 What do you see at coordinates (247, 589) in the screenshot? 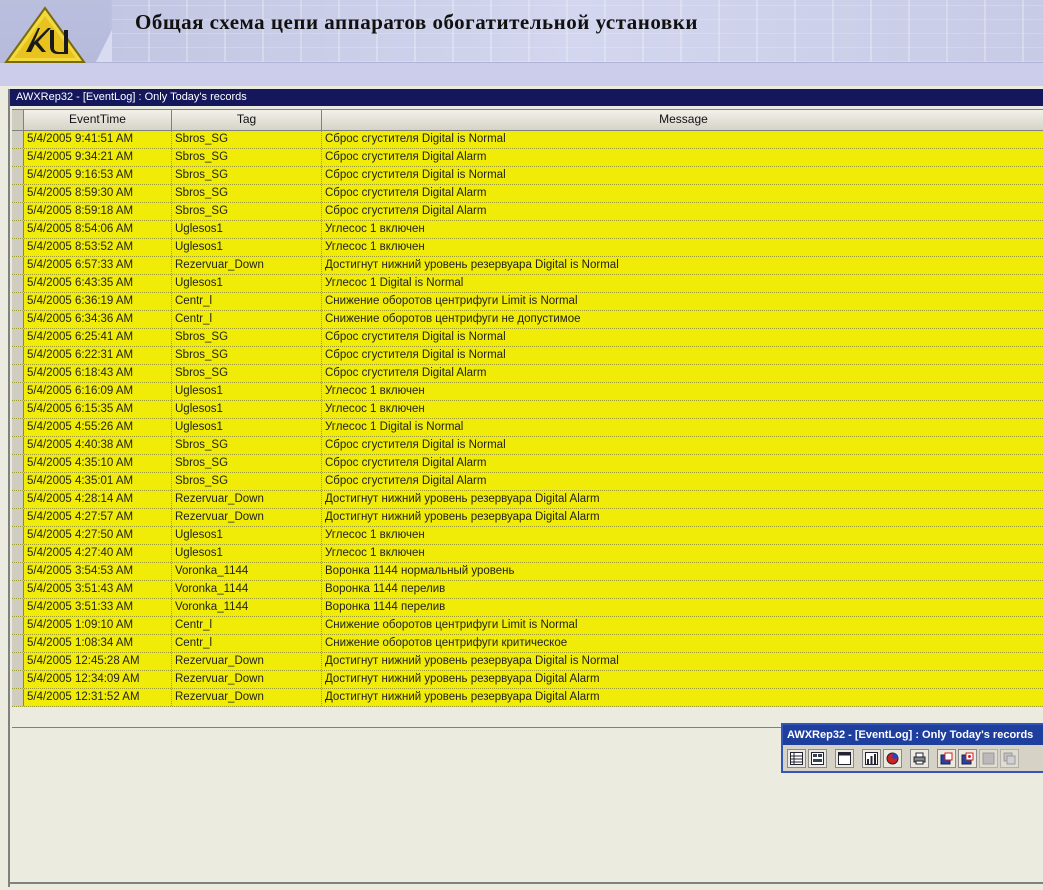
I see `cell-tag: Voronka_1144` at bounding box center [247, 589].